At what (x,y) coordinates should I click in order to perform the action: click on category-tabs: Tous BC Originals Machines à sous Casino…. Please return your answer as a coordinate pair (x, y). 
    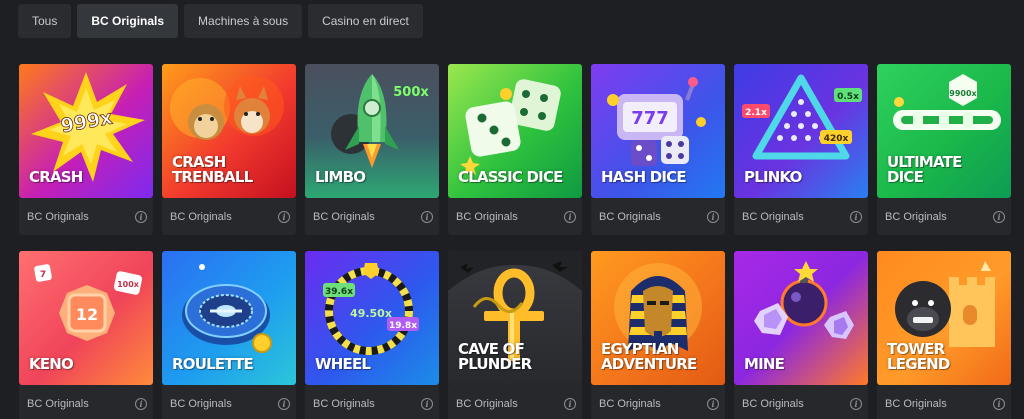
    Looking at the image, I should click on (220, 21).